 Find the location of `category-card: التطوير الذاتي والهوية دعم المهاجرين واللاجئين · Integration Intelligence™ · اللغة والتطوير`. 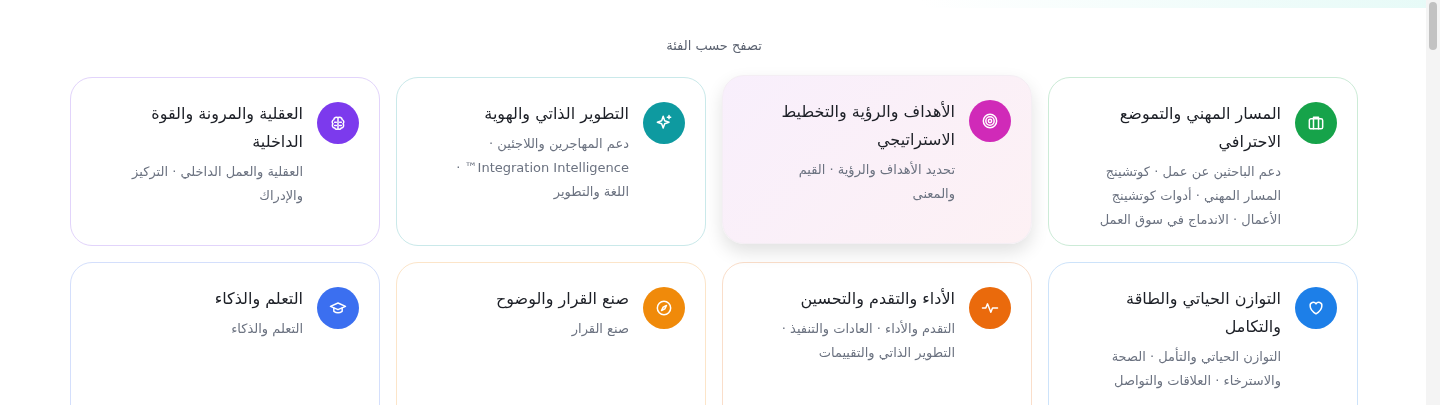

category-card: التطوير الذاتي والهوية دعم المهاجرين واللاجئين · Integration Intelligence™ · اللغة والتطوير is located at coordinates (551, 161).